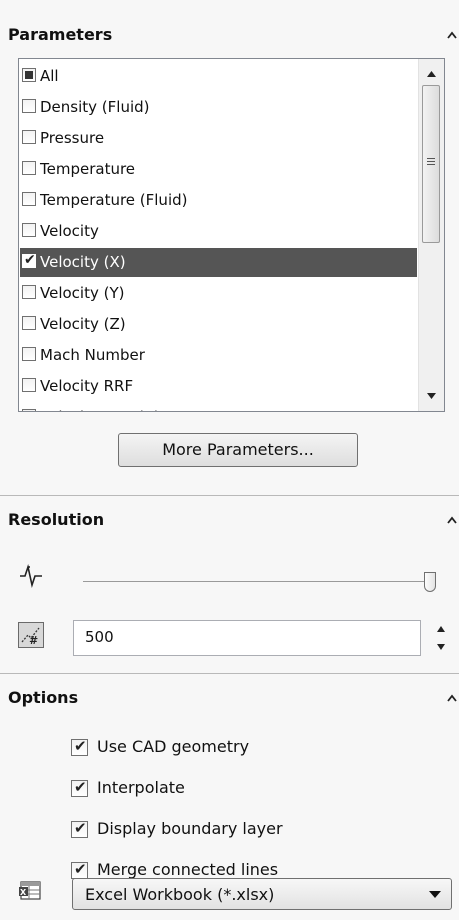  Describe the element at coordinates (218, 262) in the screenshot. I see `list-item: ✔ Velocity (X)` at that location.